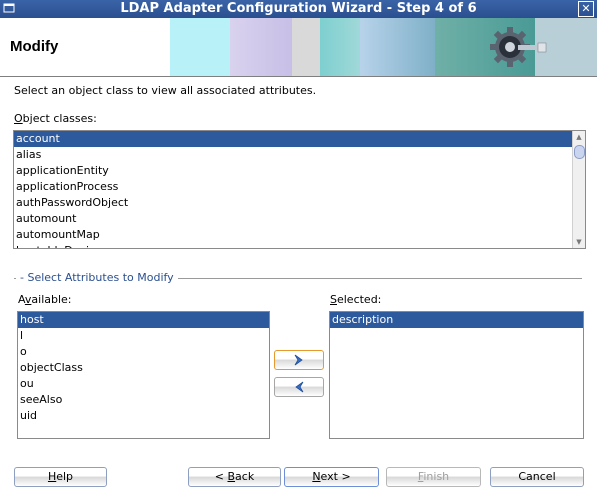  I want to click on remove-attribute-button, so click(299, 387).